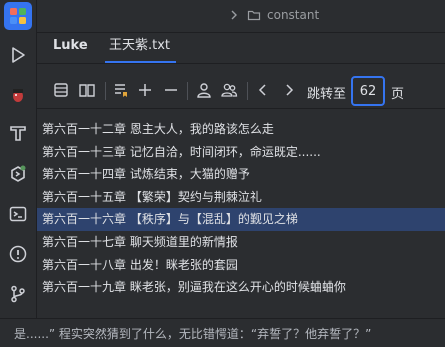  Describe the element at coordinates (18, 133) in the screenshot. I see `build-hammer-icon` at that location.